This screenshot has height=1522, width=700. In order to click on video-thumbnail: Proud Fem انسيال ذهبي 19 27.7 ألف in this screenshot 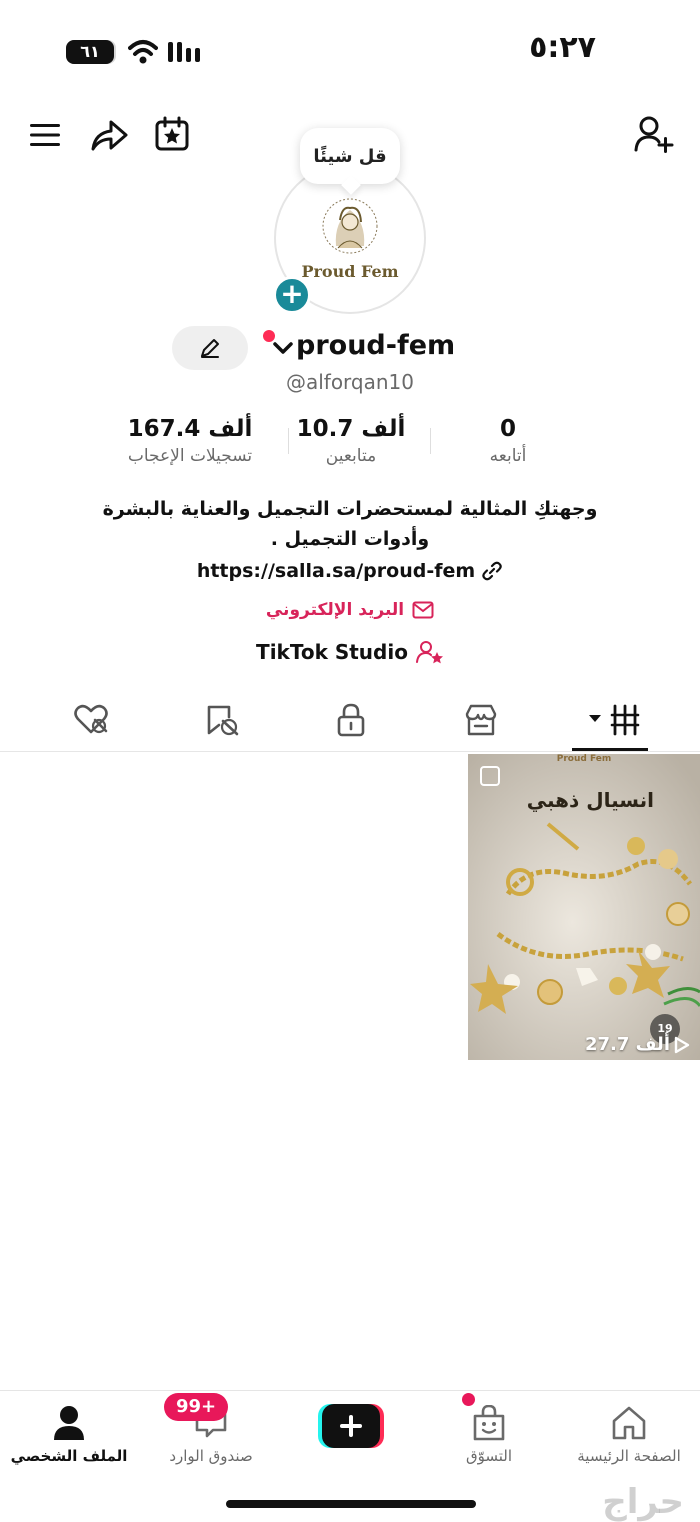, I will do `click(584, 907)`.